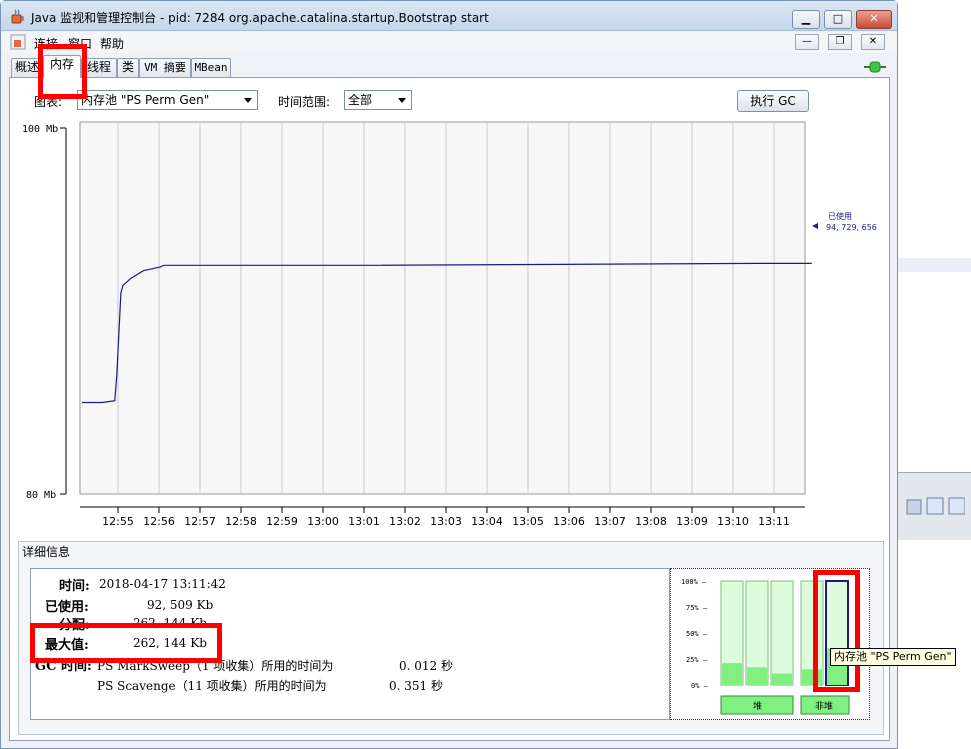  What do you see at coordinates (757, 706) in the screenshot?
I see `heap-label: 堆` at bounding box center [757, 706].